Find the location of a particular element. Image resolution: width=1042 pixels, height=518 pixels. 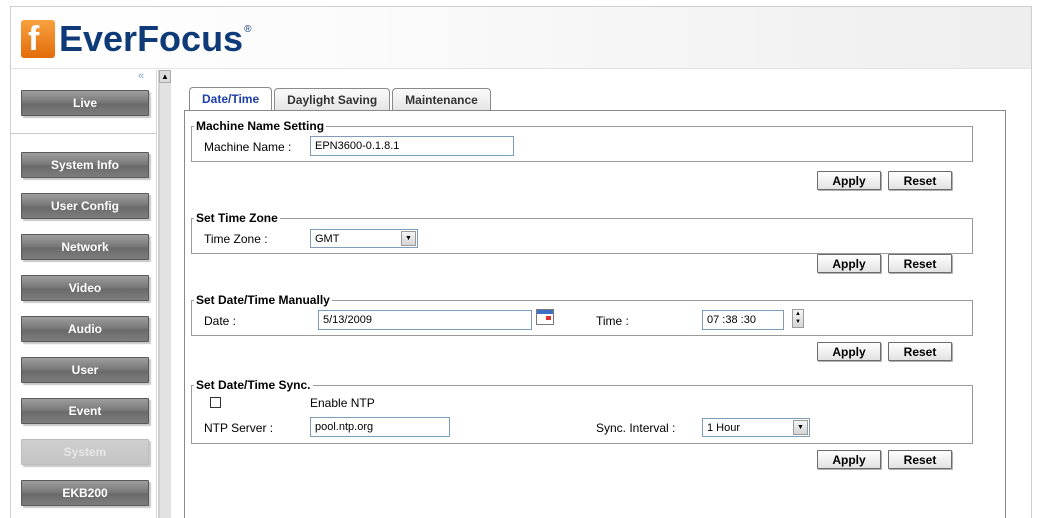

machine-name-group: Machine Name Setting Machine Name : is located at coordinates (582, 140).